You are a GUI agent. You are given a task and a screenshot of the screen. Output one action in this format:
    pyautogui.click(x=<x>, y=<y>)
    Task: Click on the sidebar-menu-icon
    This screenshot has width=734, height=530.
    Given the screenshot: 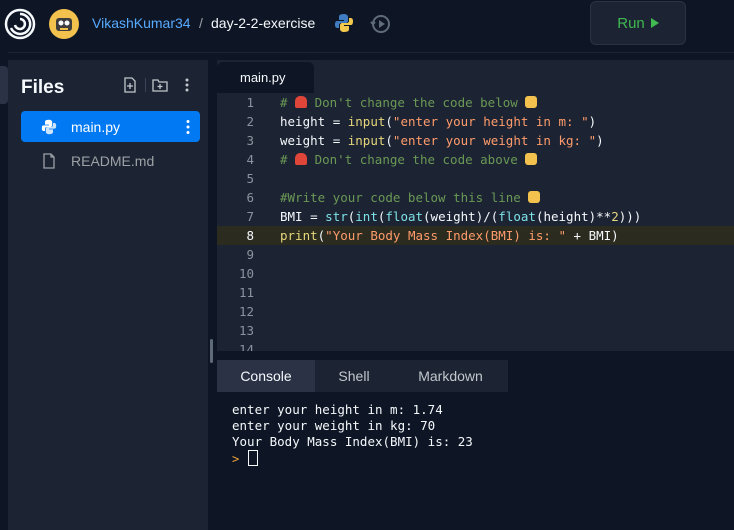 What is the action you would take?
    pyautogui.click(x=187, y=85)
    